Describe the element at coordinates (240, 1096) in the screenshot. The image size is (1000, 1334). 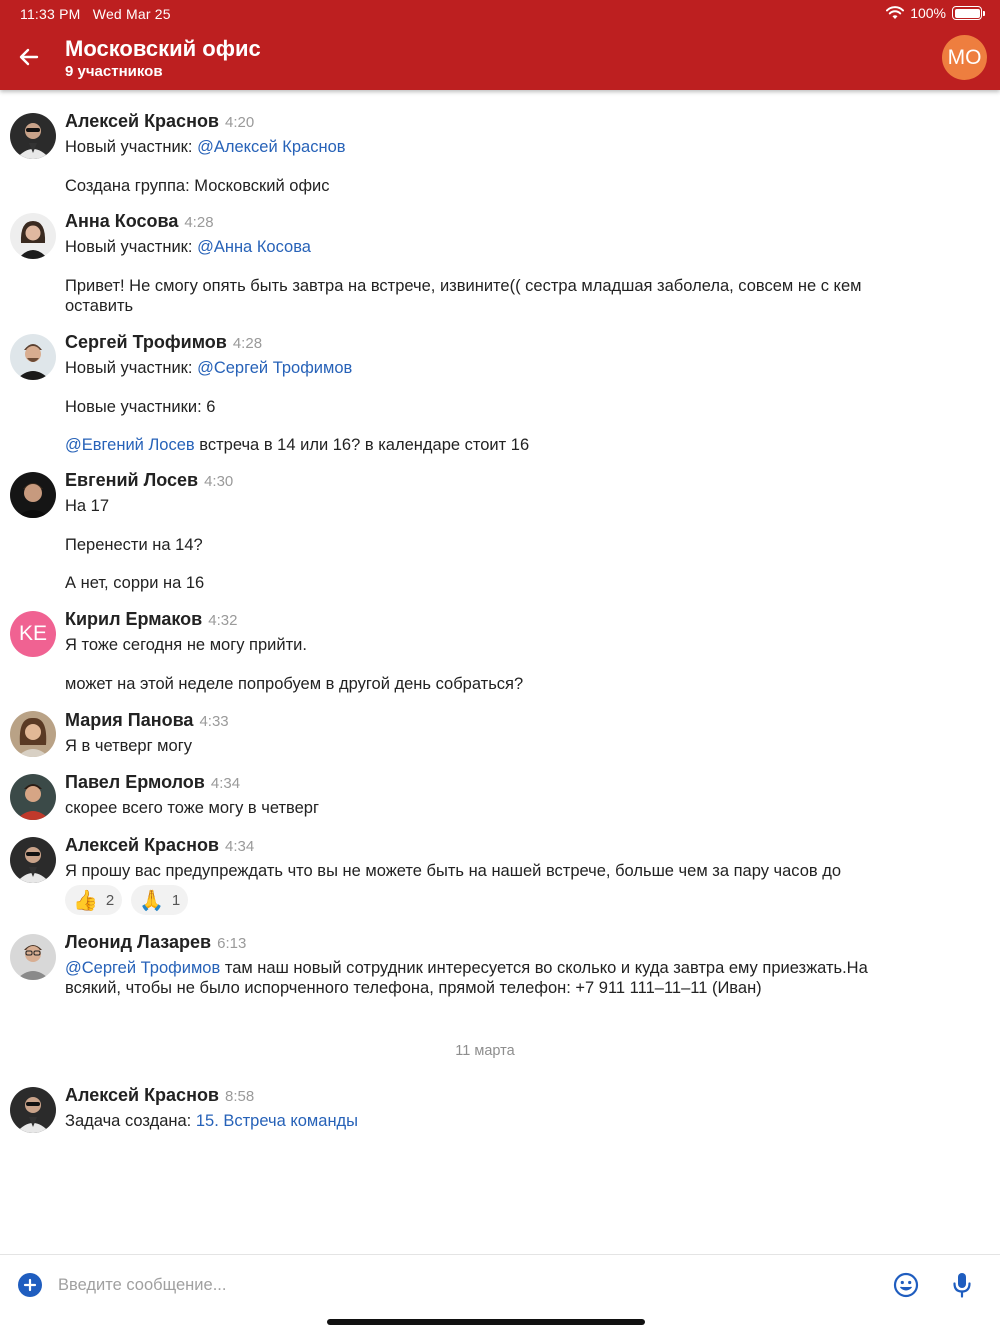
I see `message-time: 8:58` at that location.